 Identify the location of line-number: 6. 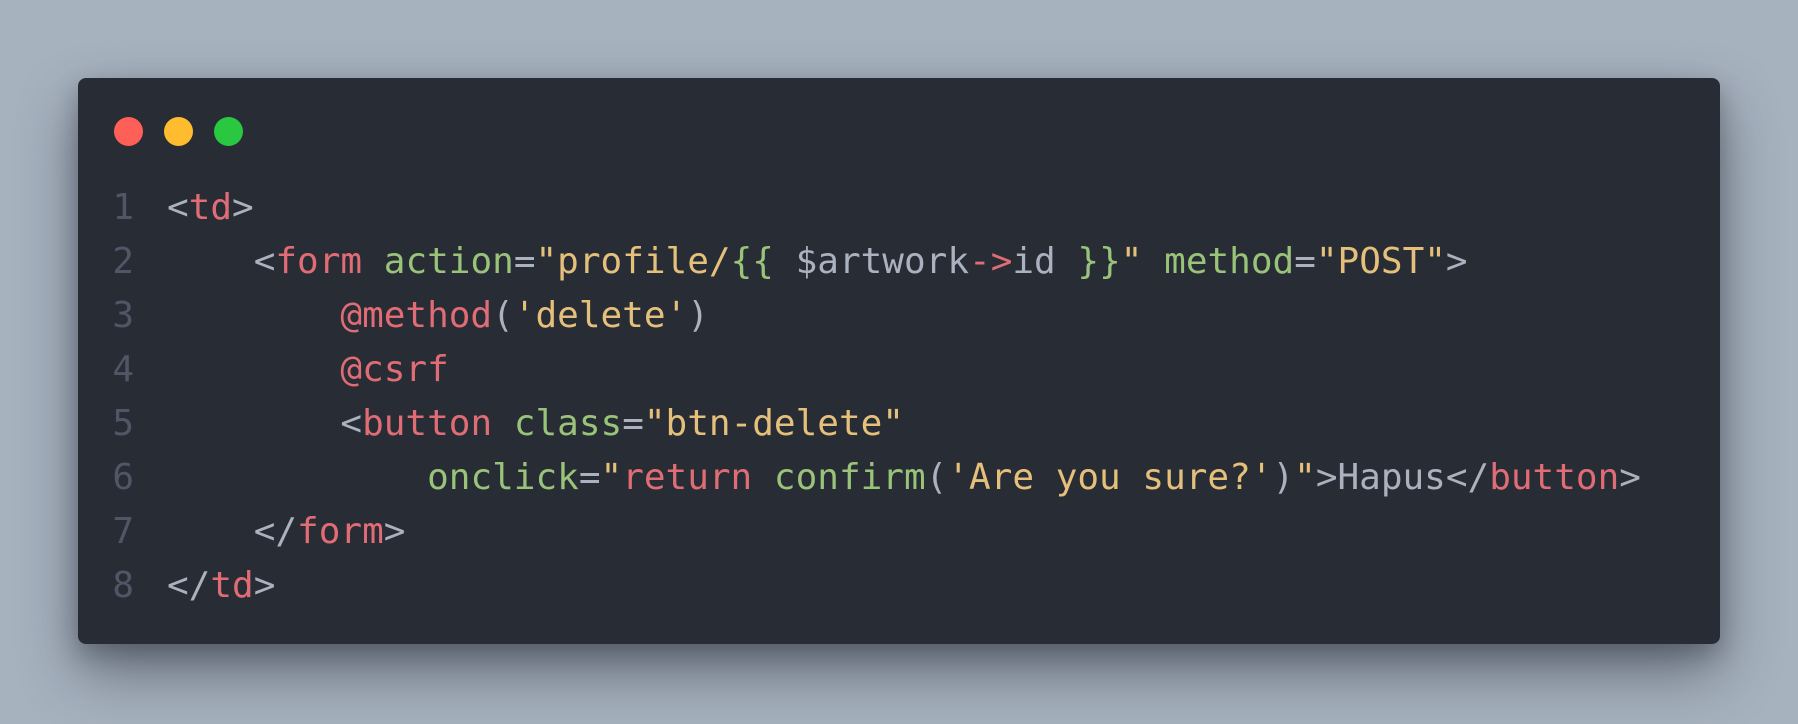
(123, 477).